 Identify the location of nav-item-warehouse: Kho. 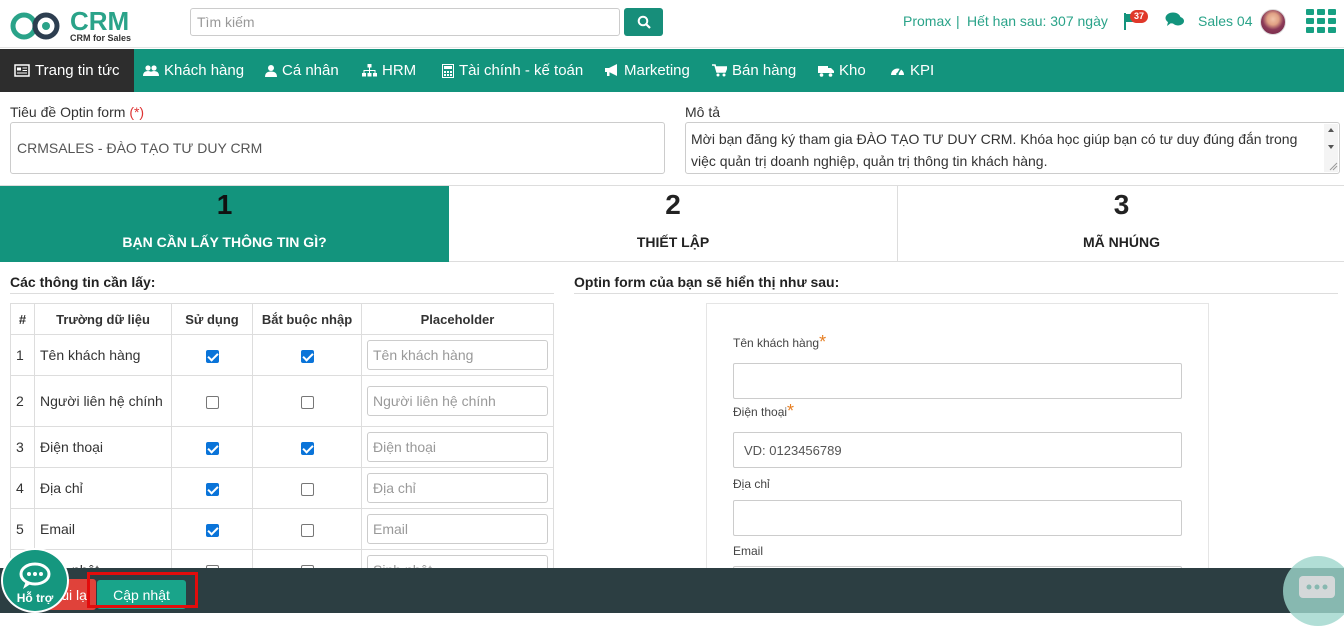
(842, 70).